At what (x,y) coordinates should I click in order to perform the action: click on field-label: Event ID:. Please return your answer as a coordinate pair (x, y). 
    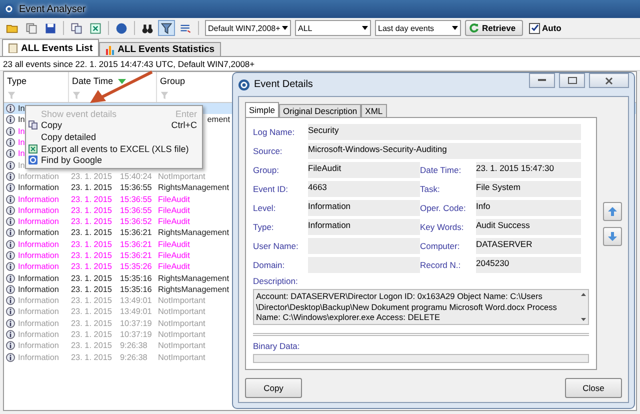
    Looking at the image, I should click on (271, 189).